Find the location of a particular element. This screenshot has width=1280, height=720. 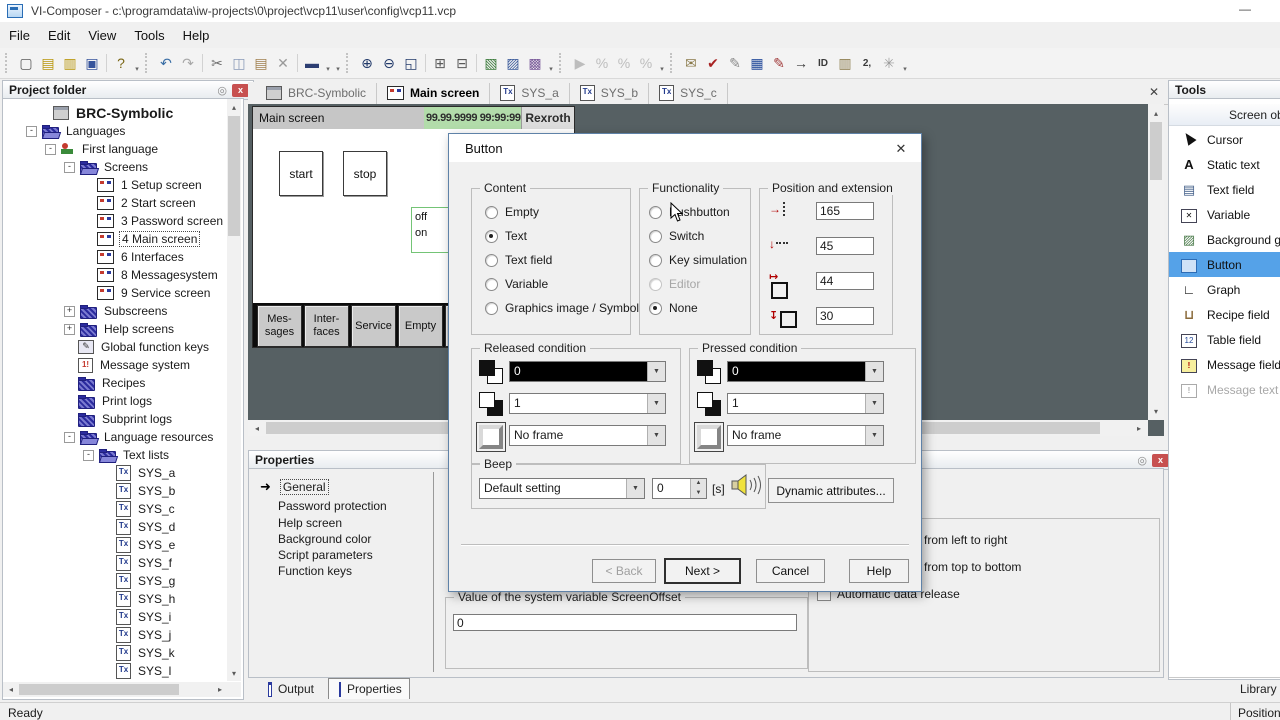

copy-screen-icon: ▨ is located at coordinates (513, 63).